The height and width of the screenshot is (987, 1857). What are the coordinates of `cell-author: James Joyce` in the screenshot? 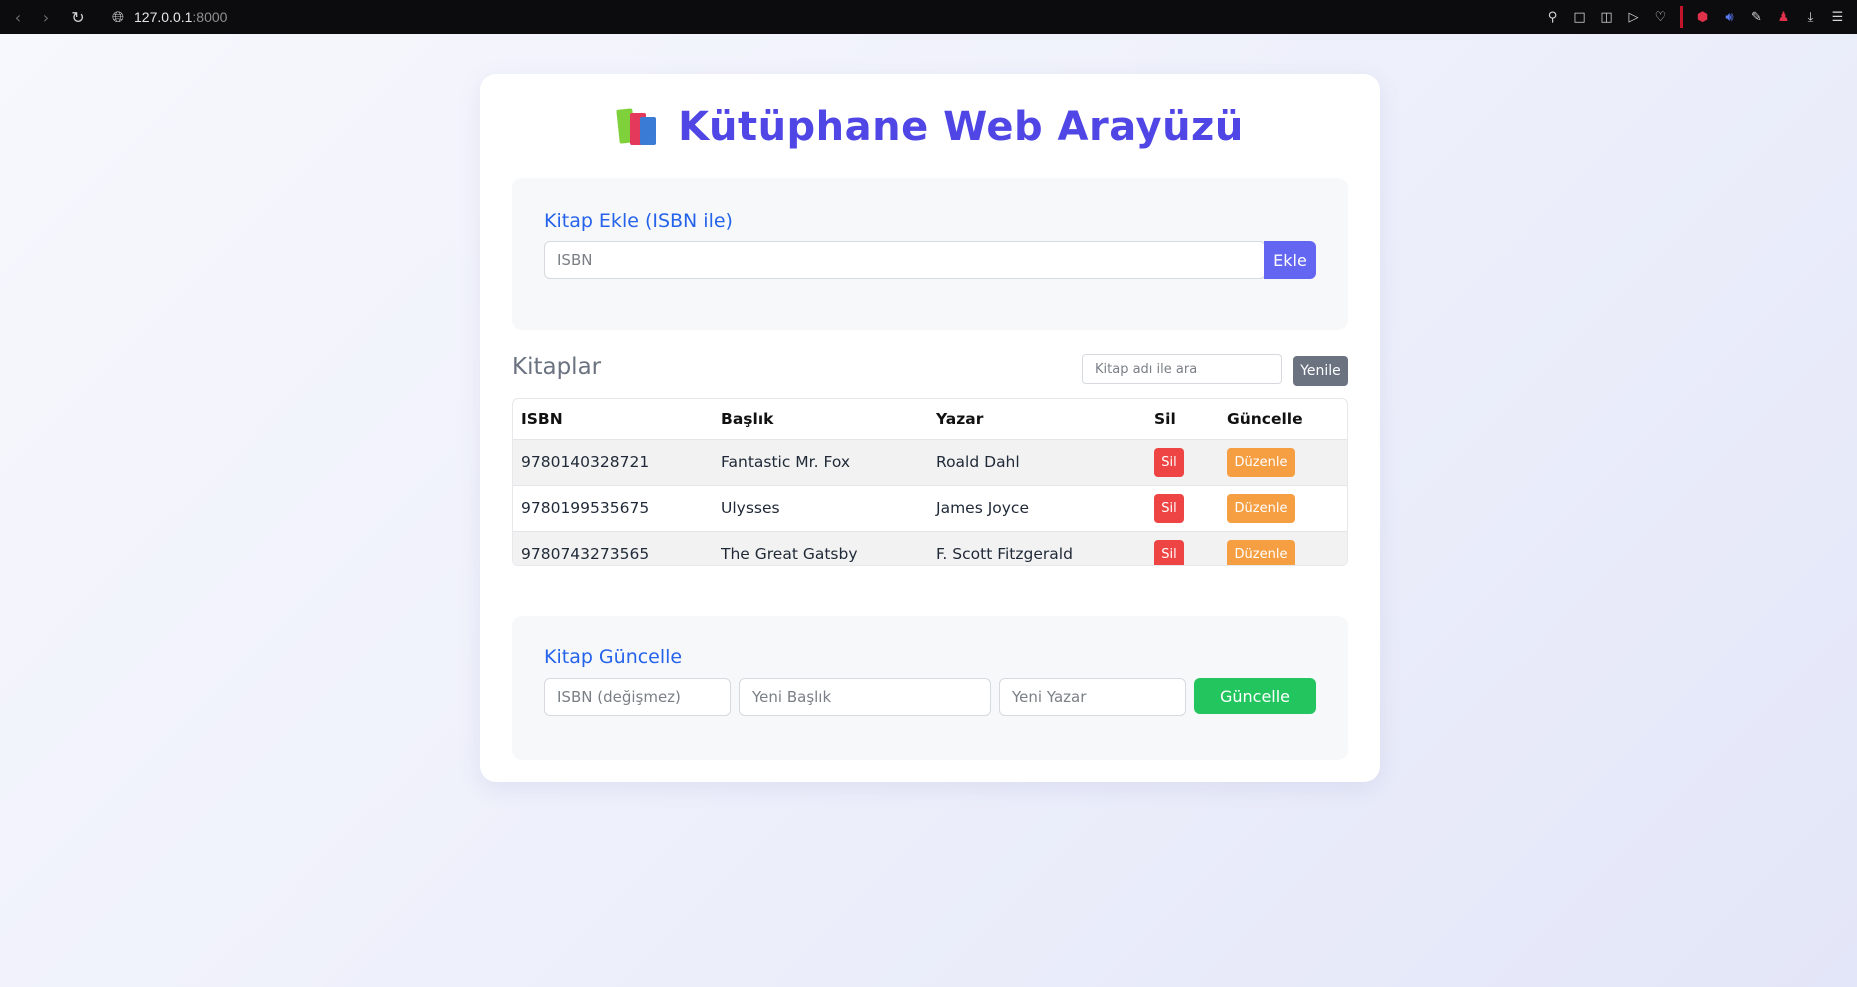 It's located at (1037, 507).